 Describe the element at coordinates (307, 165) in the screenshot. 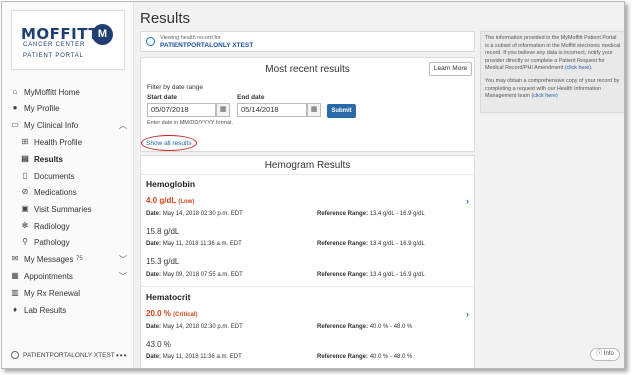

I see `hemogram-heading: Hemogram Results` at that location.